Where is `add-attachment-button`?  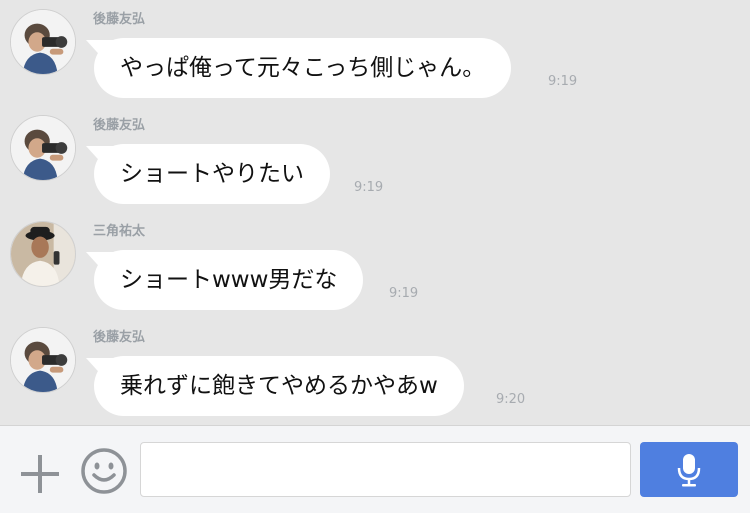 add-attachment-button is located at coordinates (40, 474).